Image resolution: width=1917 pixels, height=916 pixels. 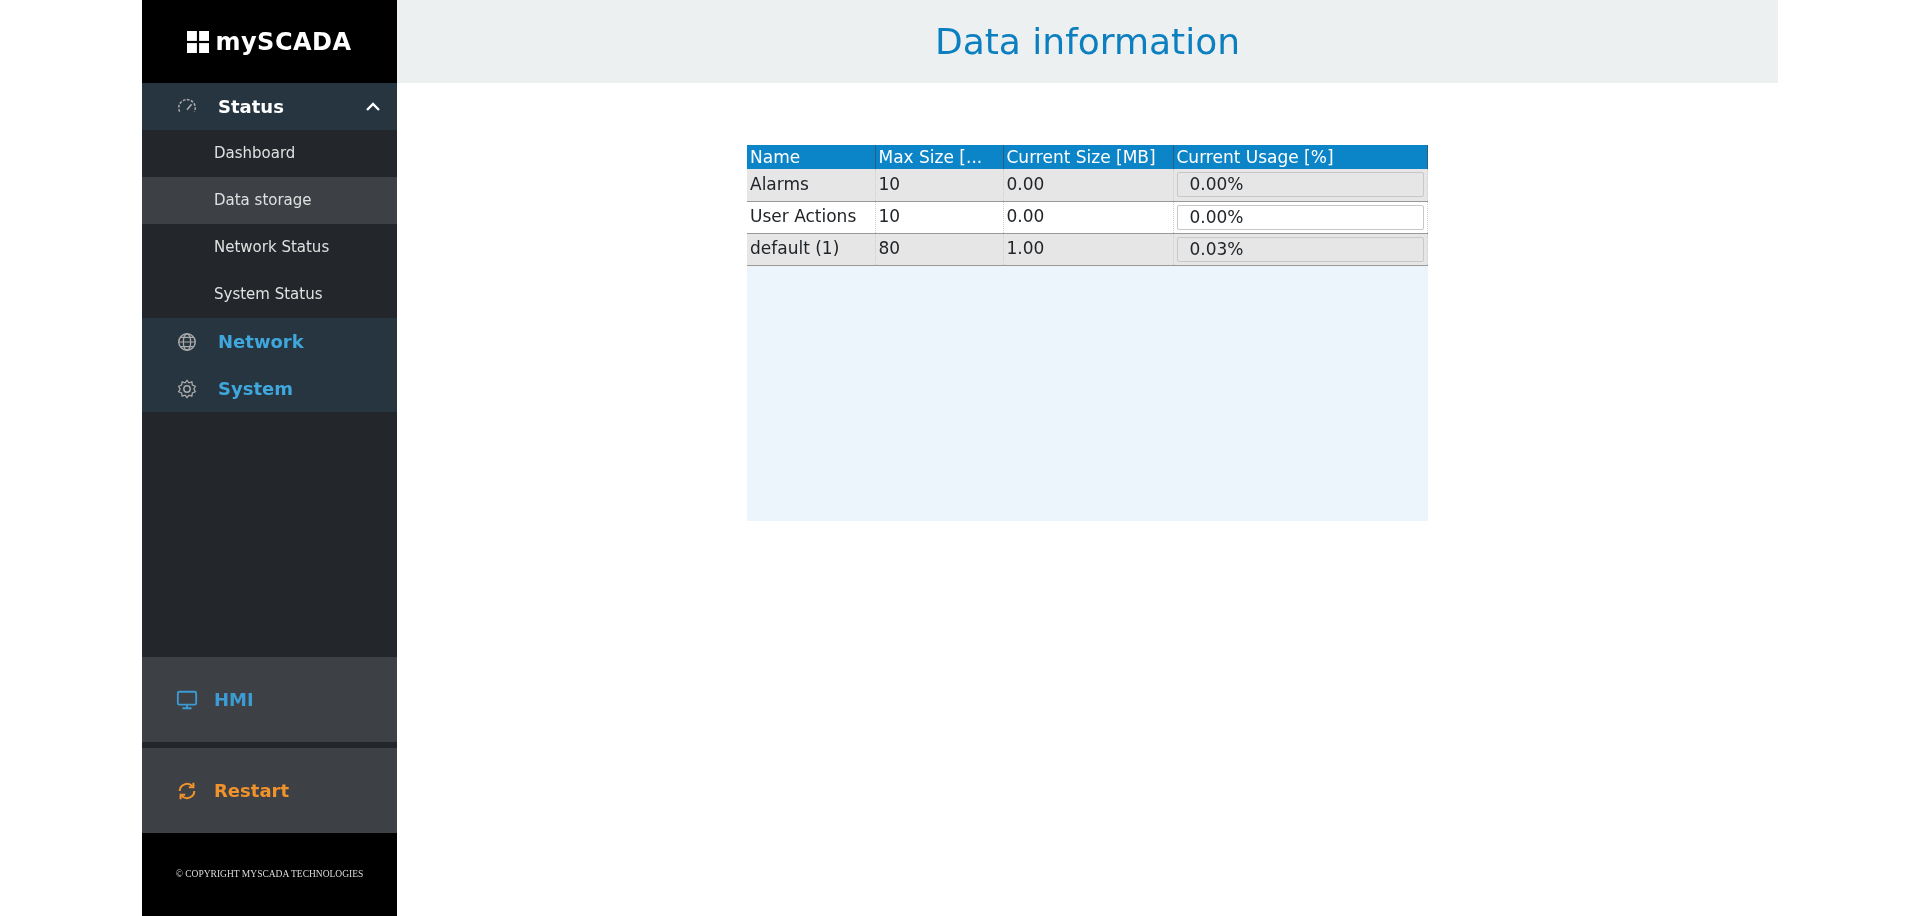 I want to click on logo-icon, so click(x=198, y=41).